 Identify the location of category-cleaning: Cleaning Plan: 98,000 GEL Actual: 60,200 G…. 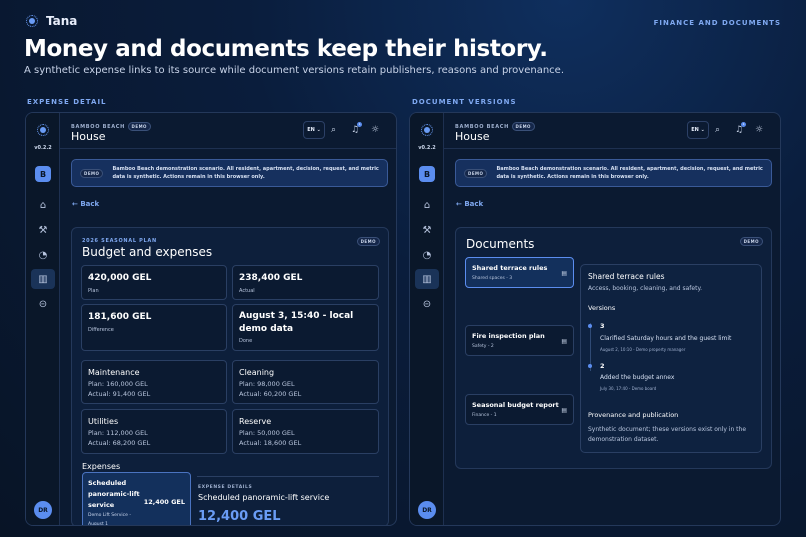
(305, 382).